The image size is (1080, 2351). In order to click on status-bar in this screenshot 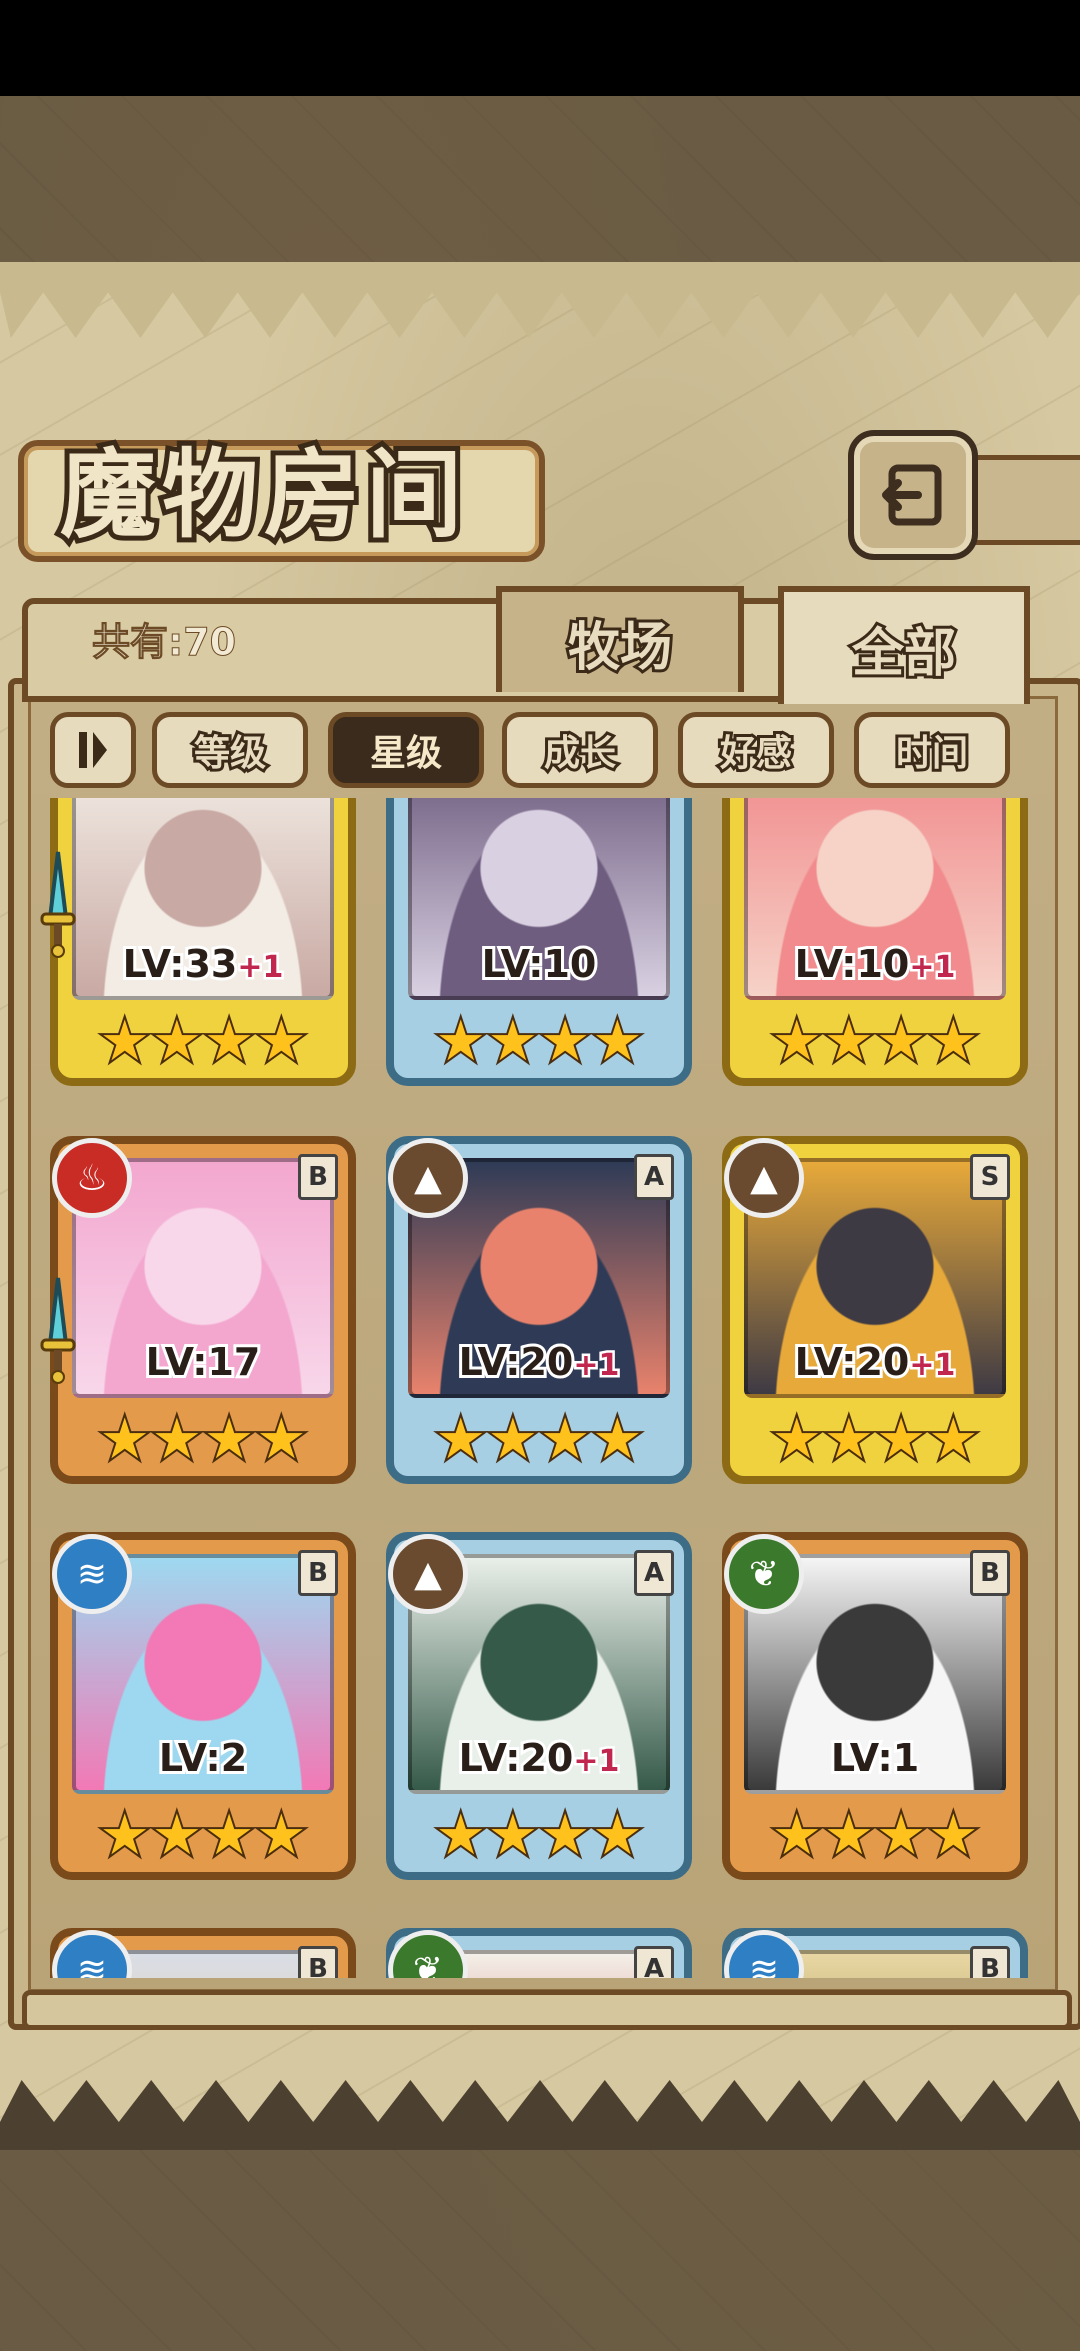, I will do `click(540, 48)`.